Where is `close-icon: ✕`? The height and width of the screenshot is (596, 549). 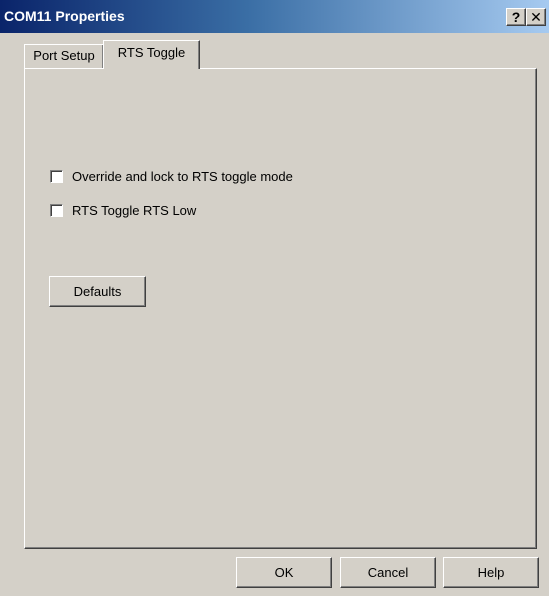 close-icon: ✕ is located at coordinates (536, 17).